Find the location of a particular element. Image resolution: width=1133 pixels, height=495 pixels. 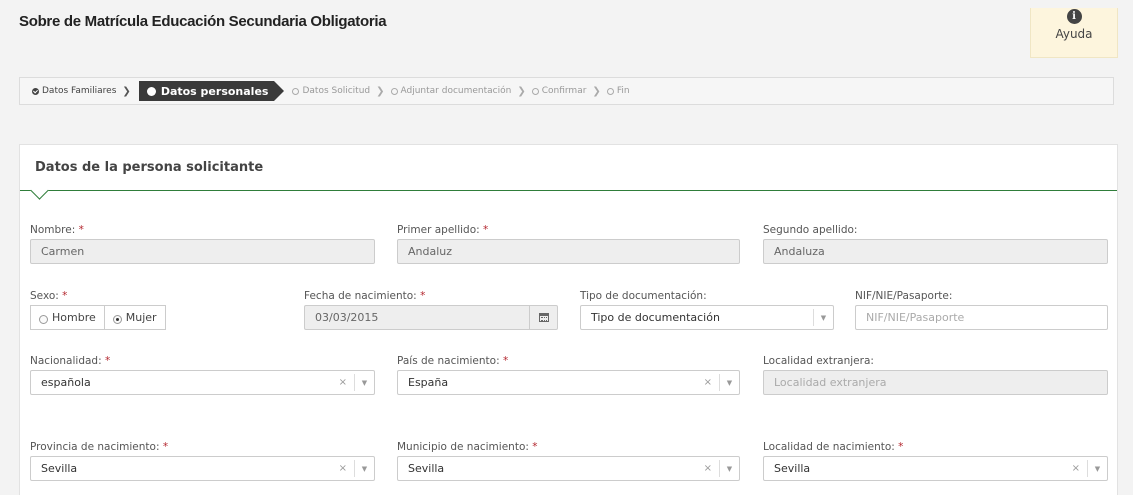

nacionalidad-value: española is located at coordinates (66, 382).